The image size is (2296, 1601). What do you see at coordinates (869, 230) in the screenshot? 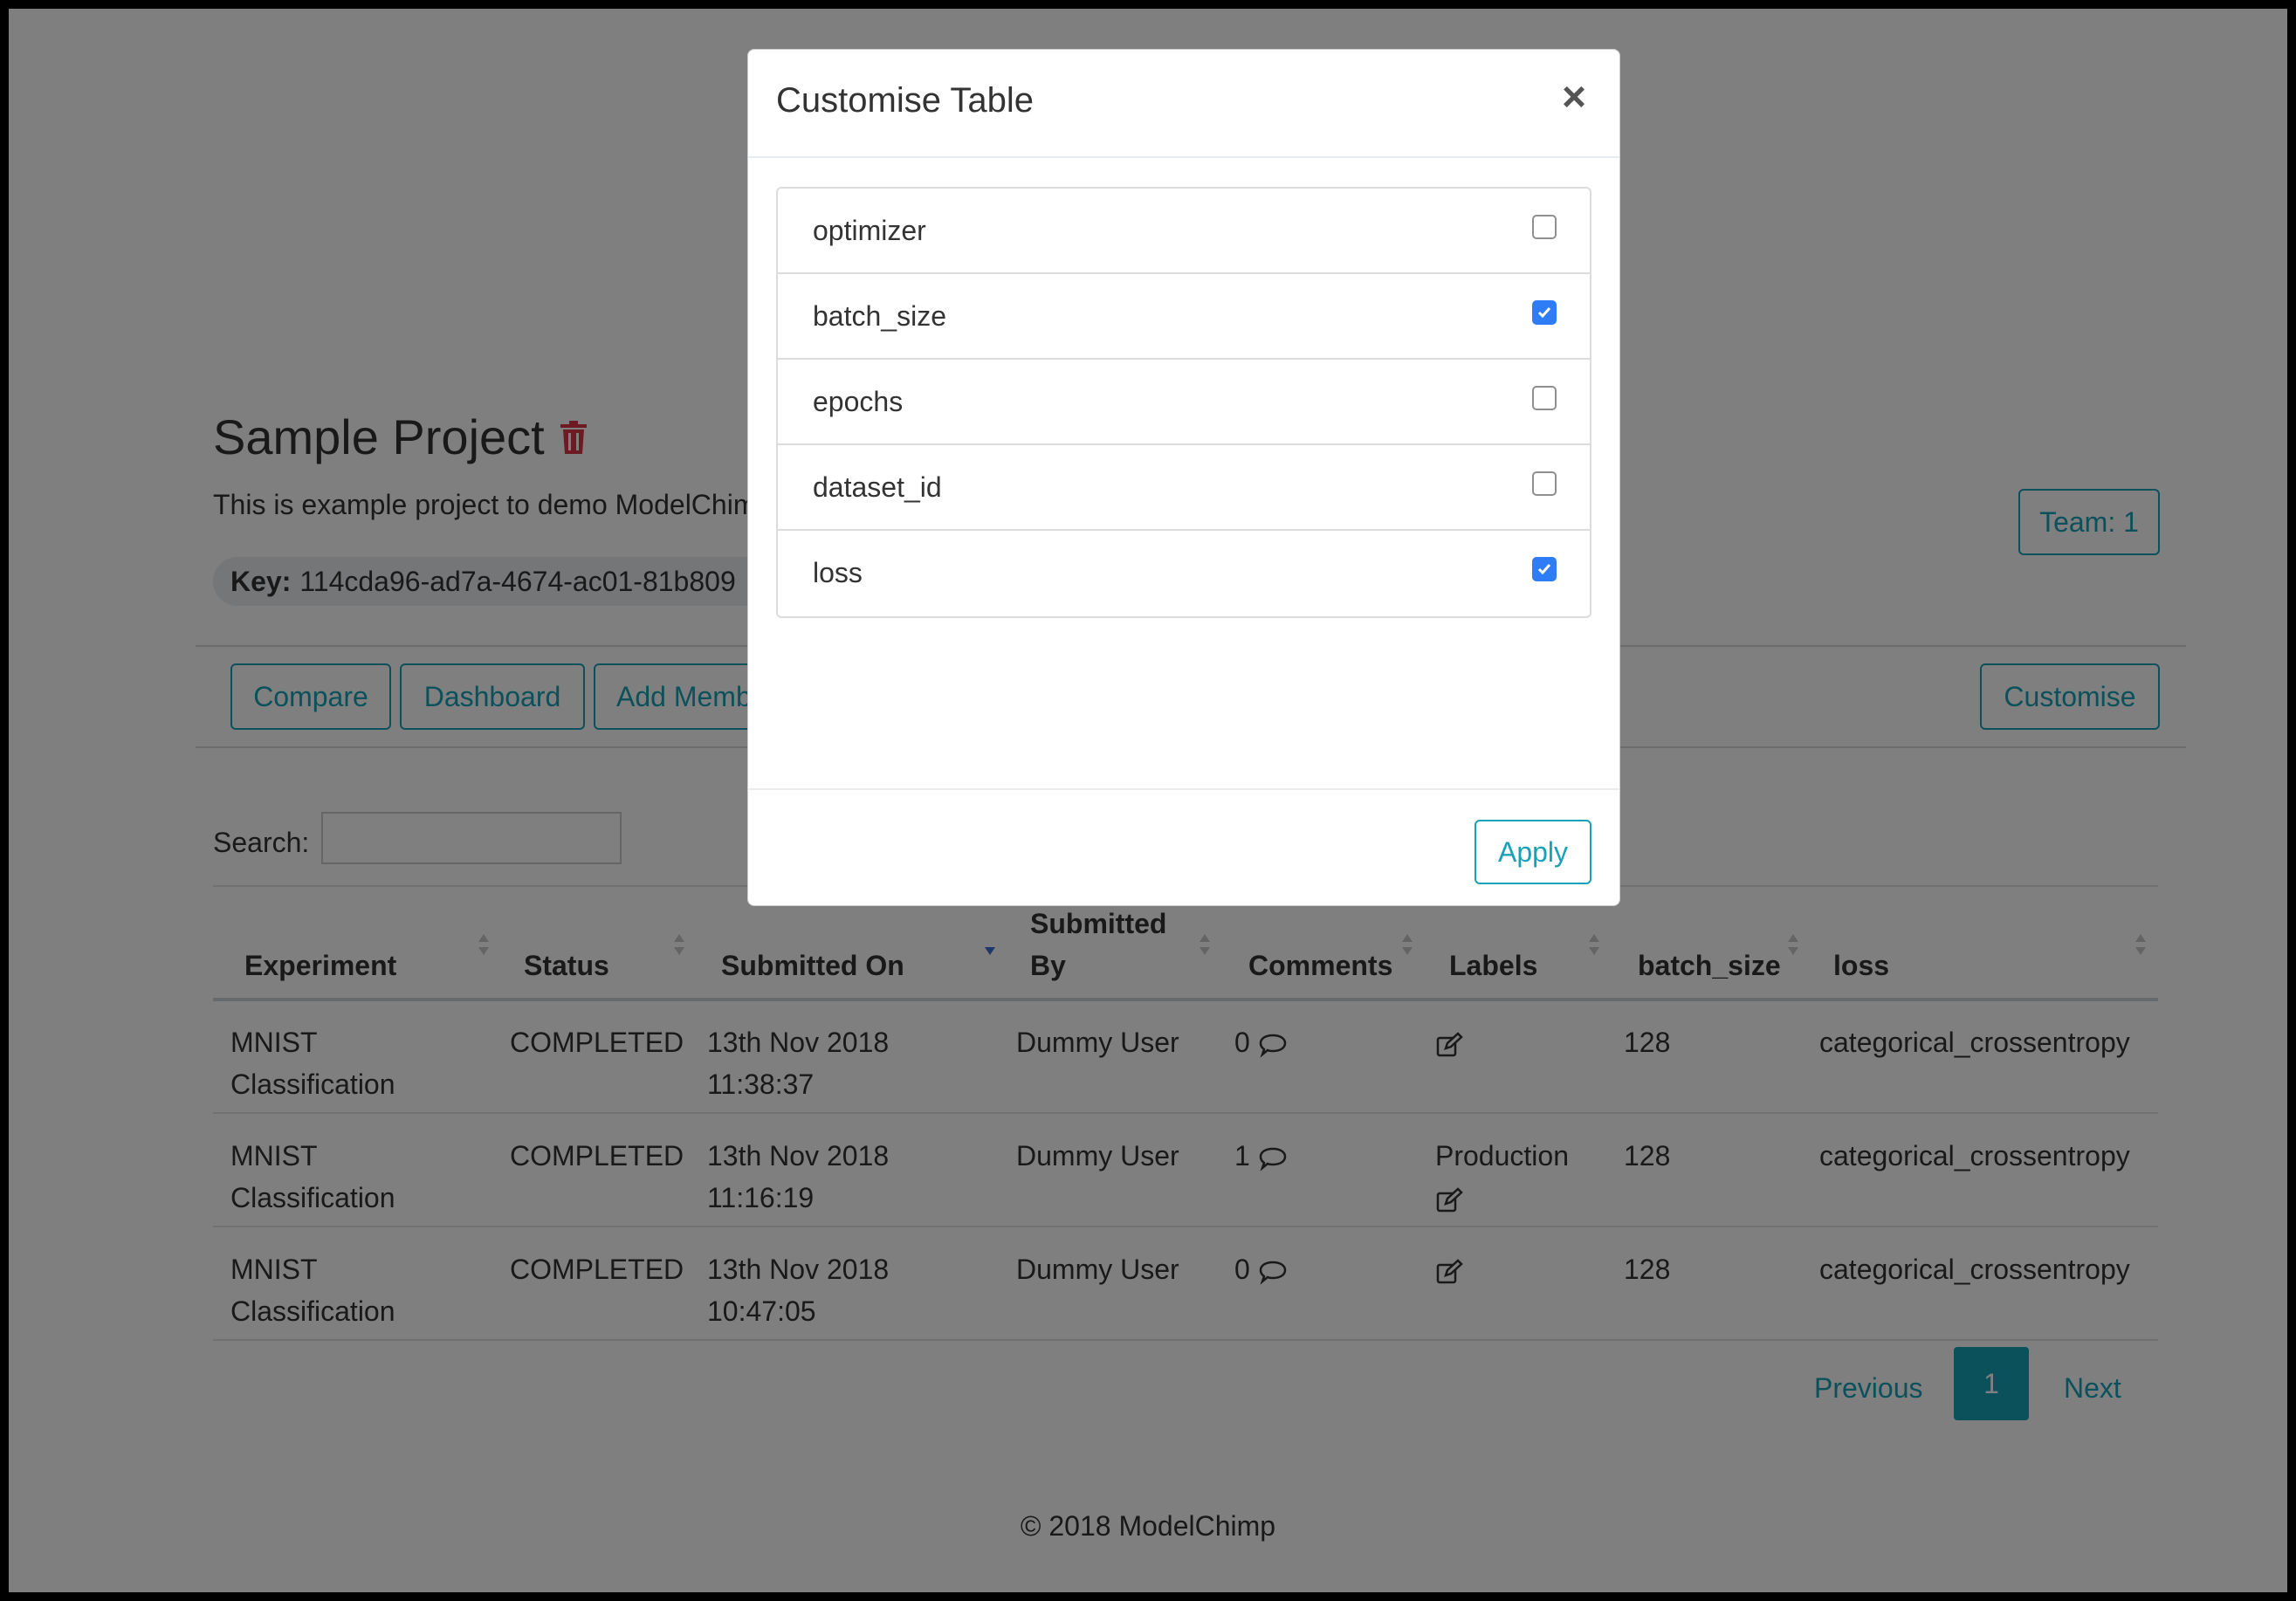
I see `option-label: optimizer` at bounding box center [869, 230].